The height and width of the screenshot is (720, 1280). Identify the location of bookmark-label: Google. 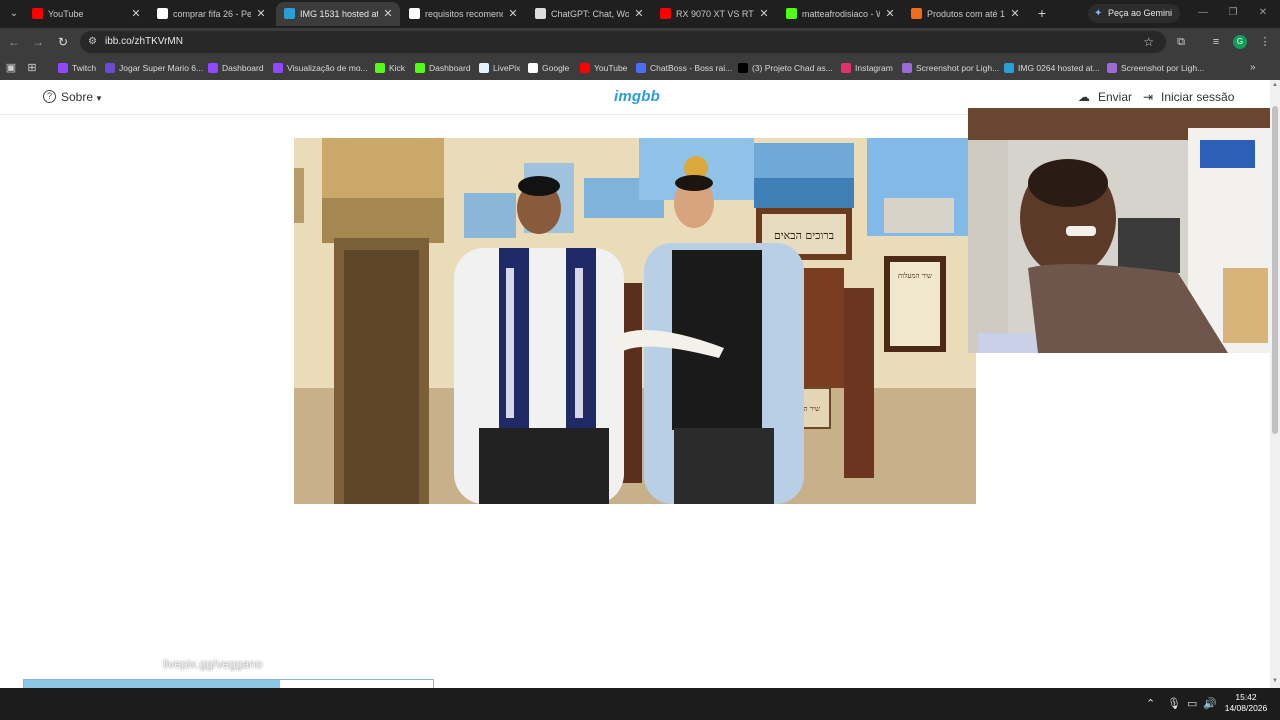
(556, 68).